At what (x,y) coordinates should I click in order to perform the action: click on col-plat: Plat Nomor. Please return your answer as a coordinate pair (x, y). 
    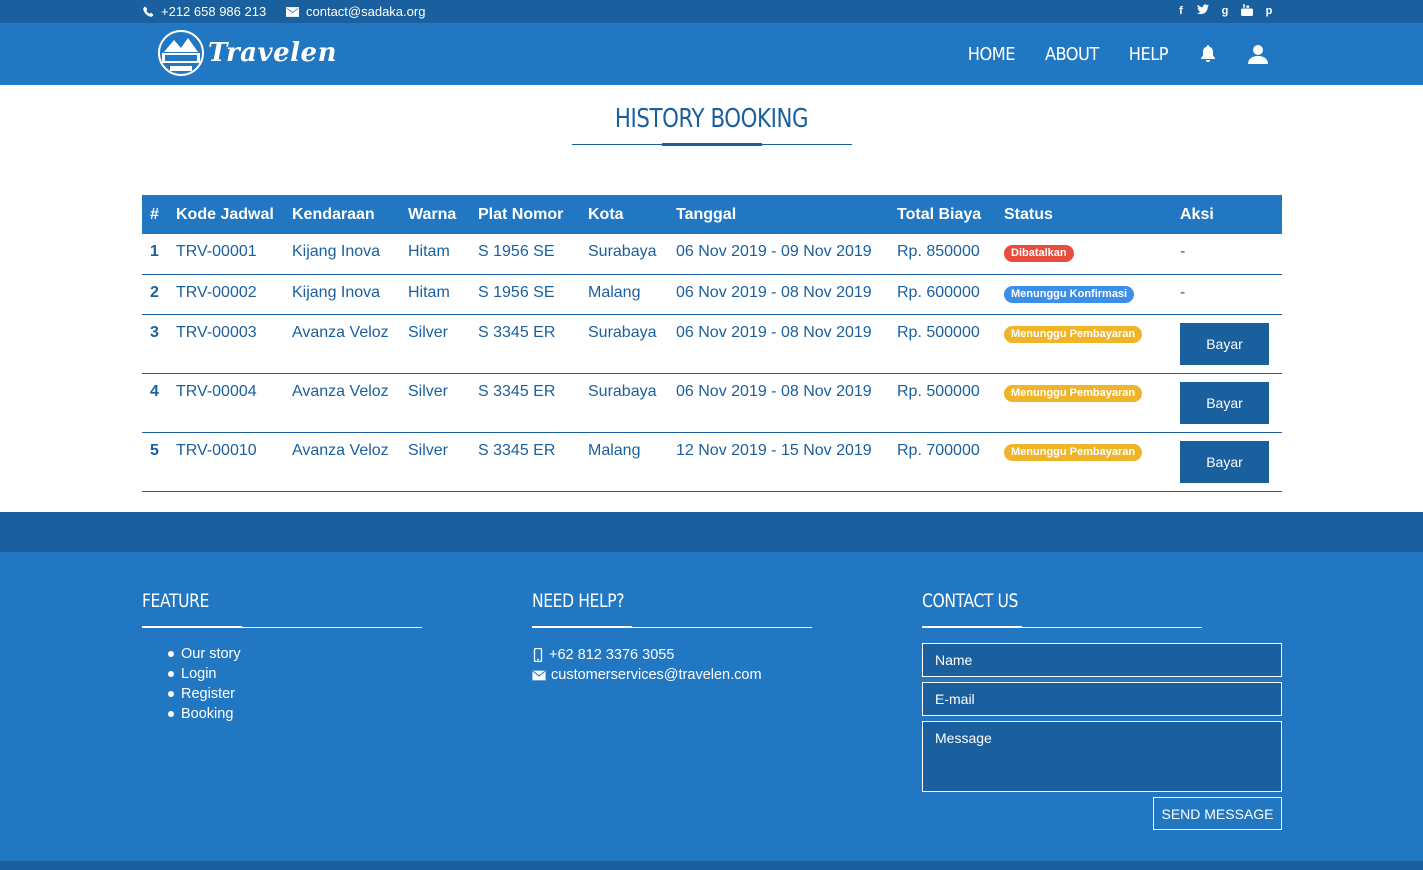
    Looking at the image, I should click on (521, 214).